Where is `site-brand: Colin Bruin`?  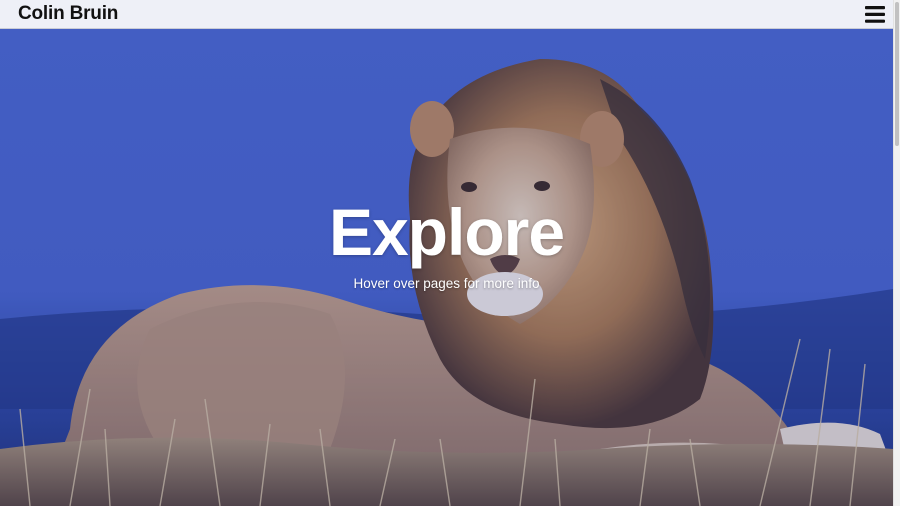
site-brand: Colin Bruin is located at coordinates (68, 14).